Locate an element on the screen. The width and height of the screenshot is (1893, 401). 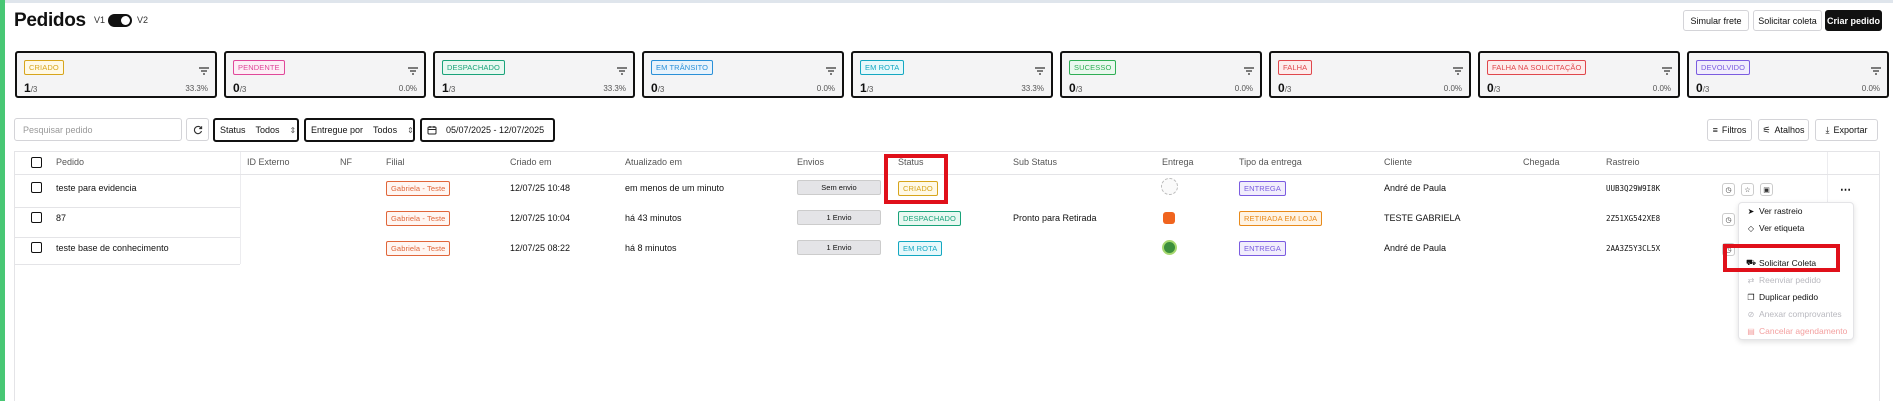
menu-item-label: Anexar comprovantes is located at coordinates (1800, 314).